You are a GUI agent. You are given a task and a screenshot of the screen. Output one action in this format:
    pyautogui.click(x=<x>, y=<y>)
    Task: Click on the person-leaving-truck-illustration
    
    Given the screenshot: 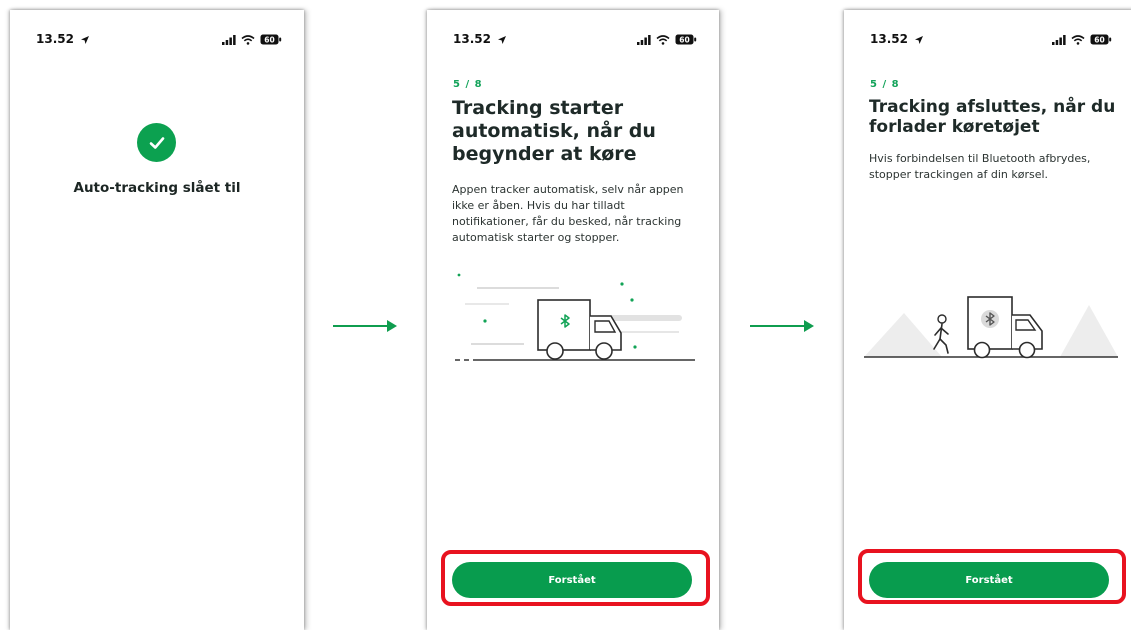 What is the action you would take?
    pyautogui.click(x=991, y=327)
    